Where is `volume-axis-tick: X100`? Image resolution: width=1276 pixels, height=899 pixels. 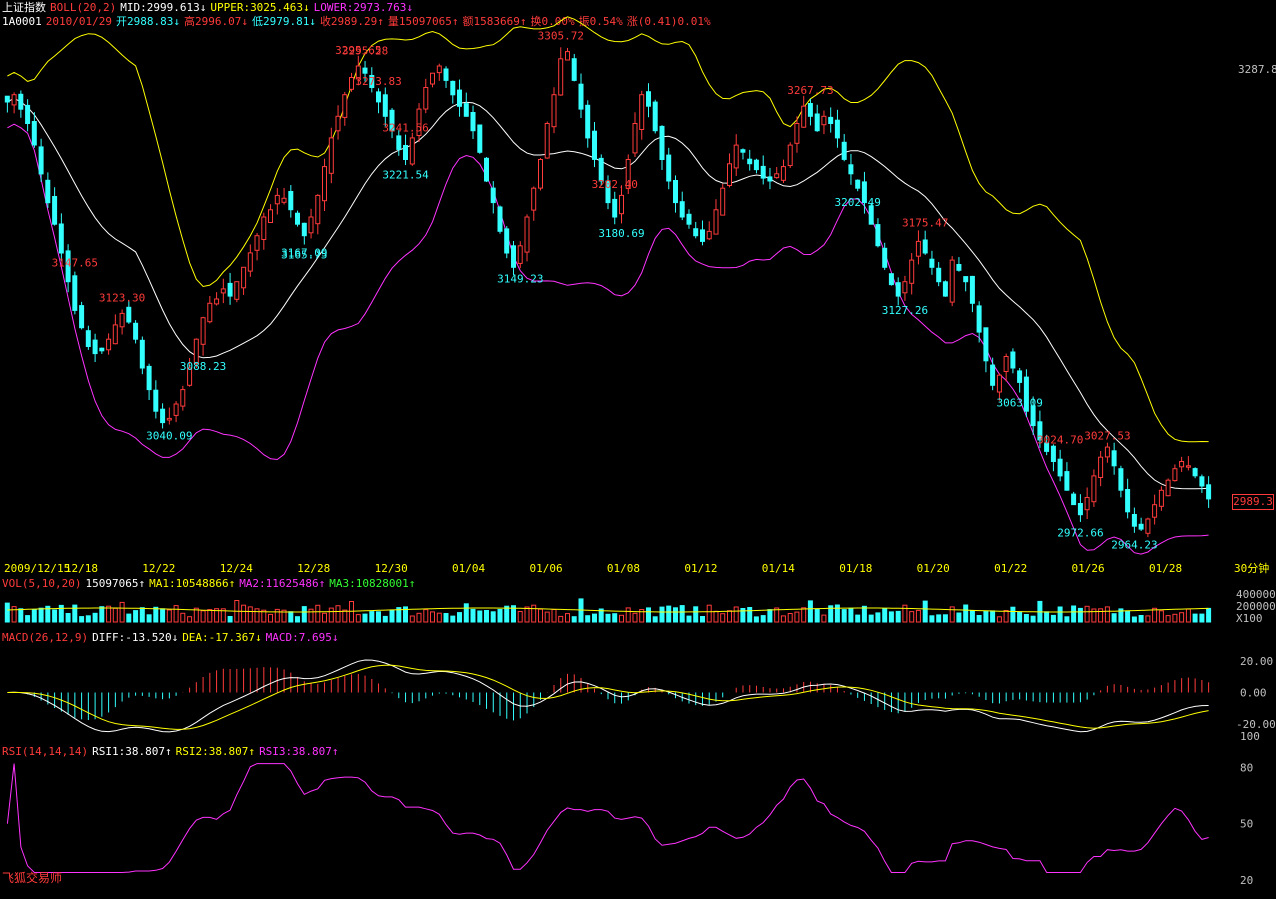 volume-axis-tick: X100 is located at coordinates (1249, 618).